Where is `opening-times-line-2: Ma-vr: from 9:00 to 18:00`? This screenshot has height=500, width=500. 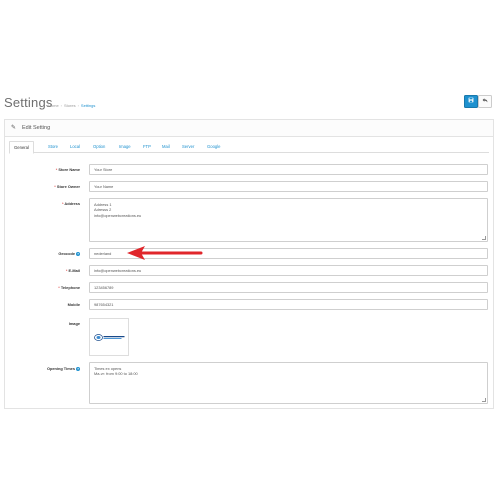
opening-times-line-2: Ma-vr: from 9:00 to 18:00 is located at coordinates (116, 374).